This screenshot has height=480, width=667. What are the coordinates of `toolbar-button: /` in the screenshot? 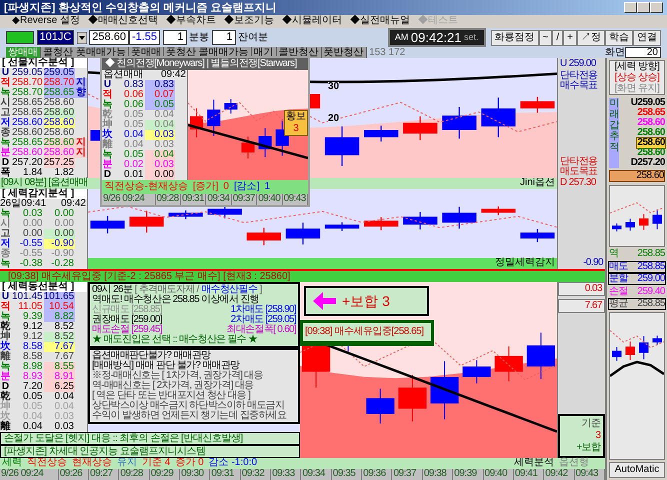 It's located at (558, 38).